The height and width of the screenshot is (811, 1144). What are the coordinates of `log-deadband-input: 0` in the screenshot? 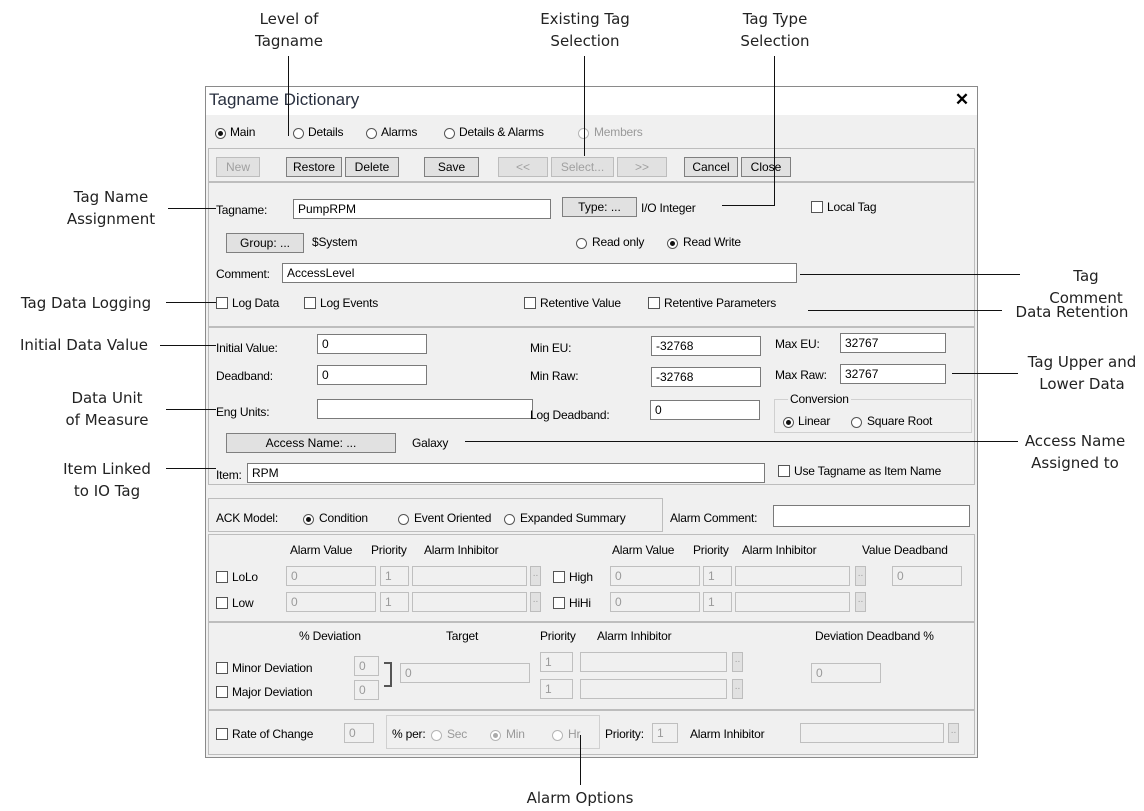 It's located at (705, 410).